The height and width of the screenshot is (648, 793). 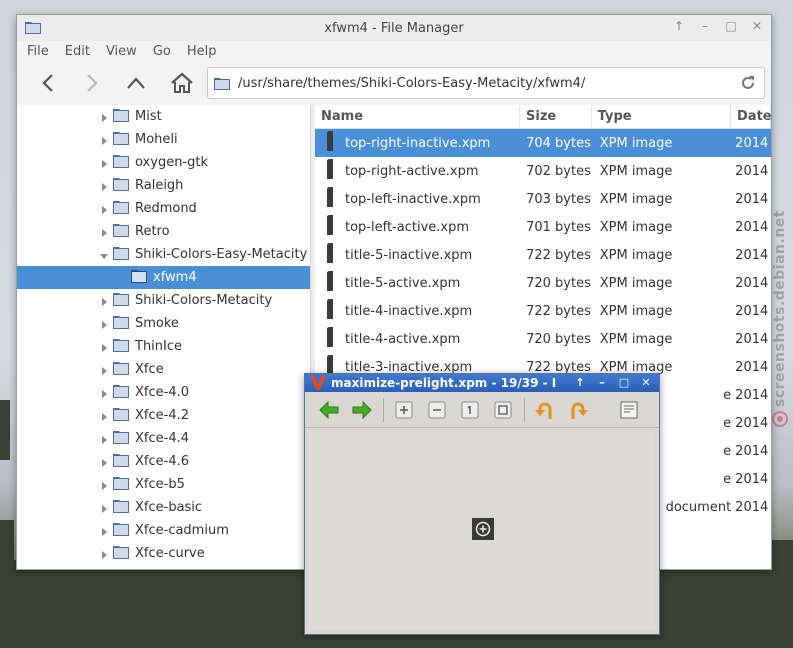 What do you see at coordinates (163, 162) in the screenshot?
I see `tree-item: oxygen-gtk` at bounding box center [163, 162].